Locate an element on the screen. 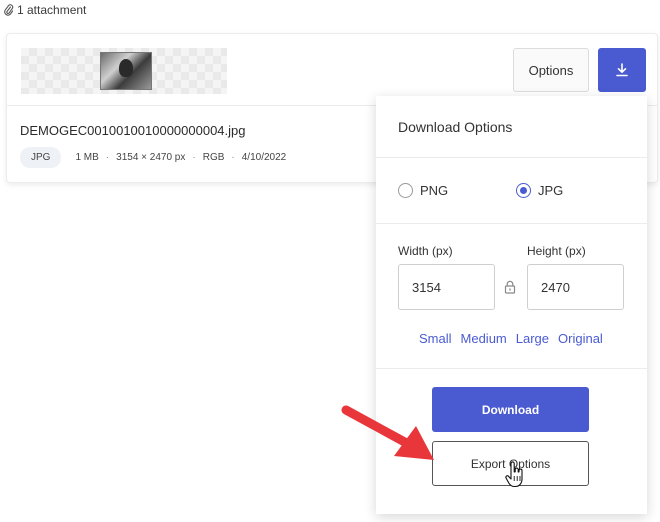  annotation-arrow-icon is located at coordinates (387, 432).